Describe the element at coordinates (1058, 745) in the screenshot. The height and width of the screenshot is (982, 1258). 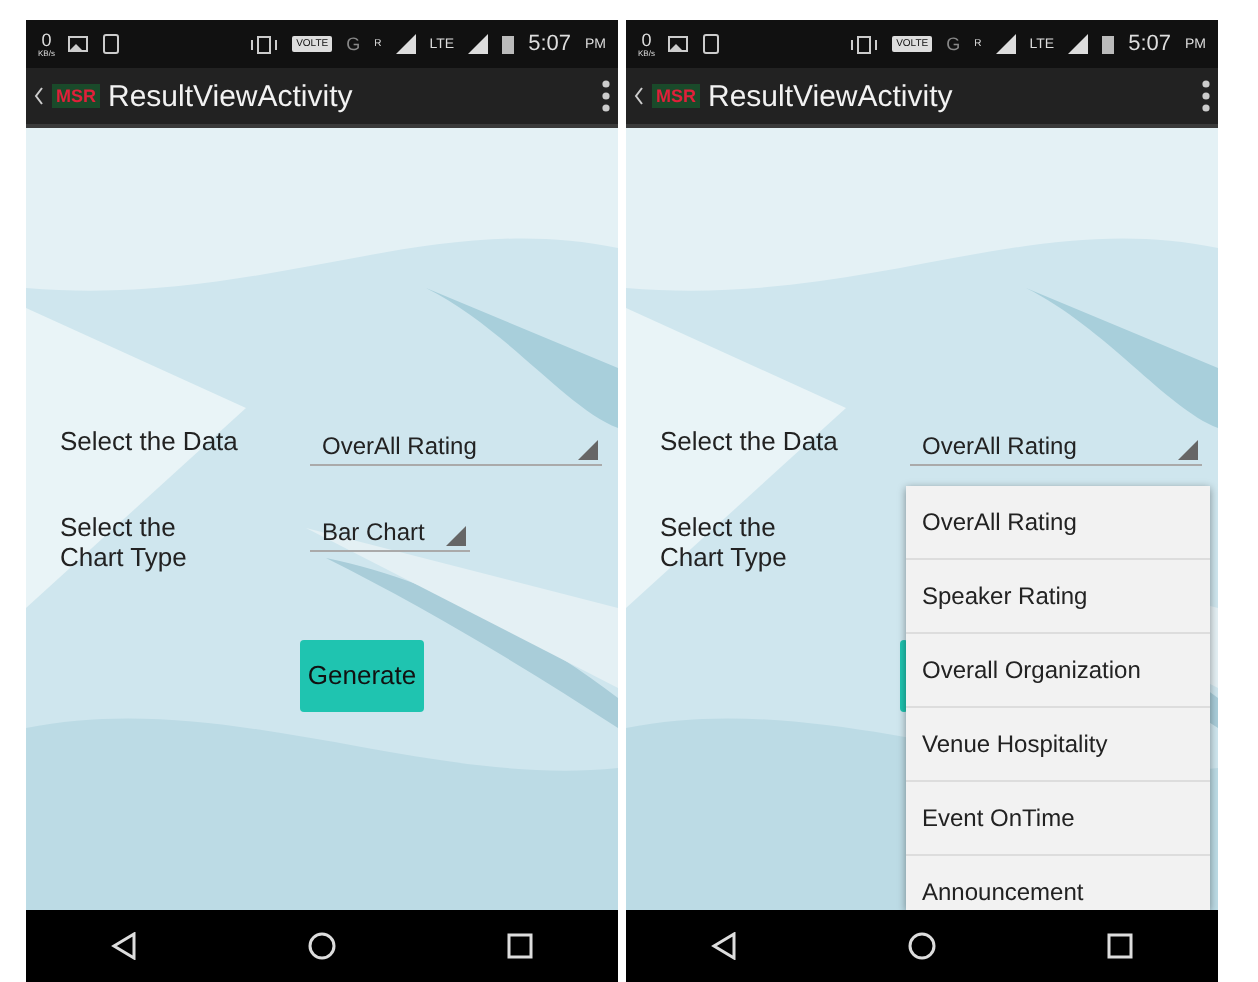
I see `dropdown-option: Venue Hospitality` at that location.